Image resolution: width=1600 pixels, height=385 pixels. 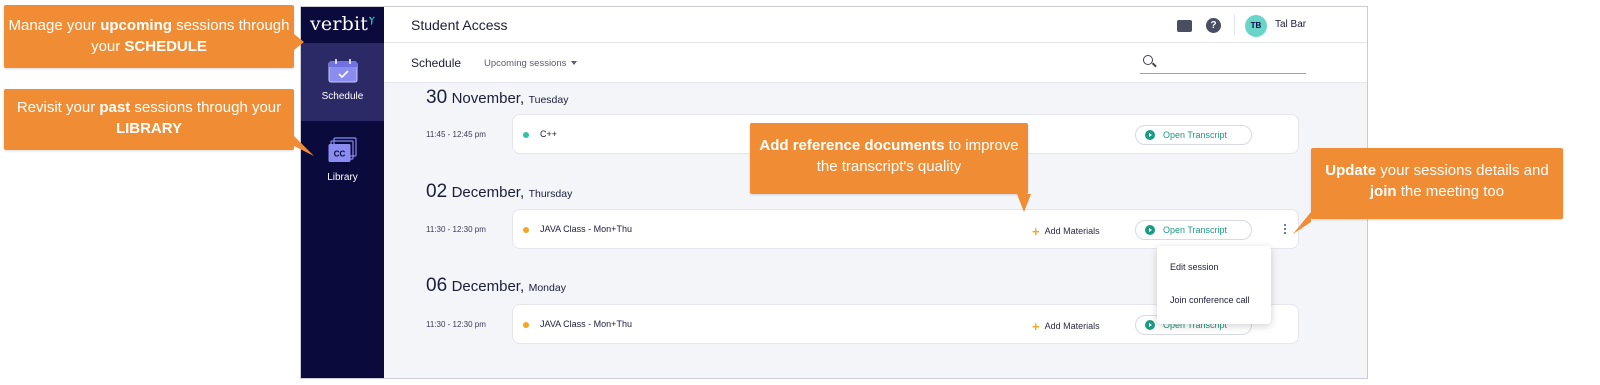 What do you see at coordinates (165, 46) in the screenshot?
I see `callout-bold: SCHEDULE` at bounding box center [165, 46].